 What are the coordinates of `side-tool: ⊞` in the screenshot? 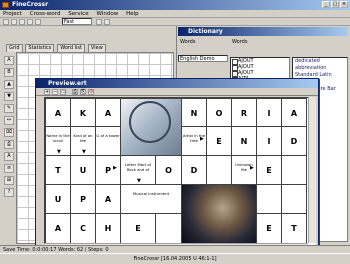 It's located at (9, 180).